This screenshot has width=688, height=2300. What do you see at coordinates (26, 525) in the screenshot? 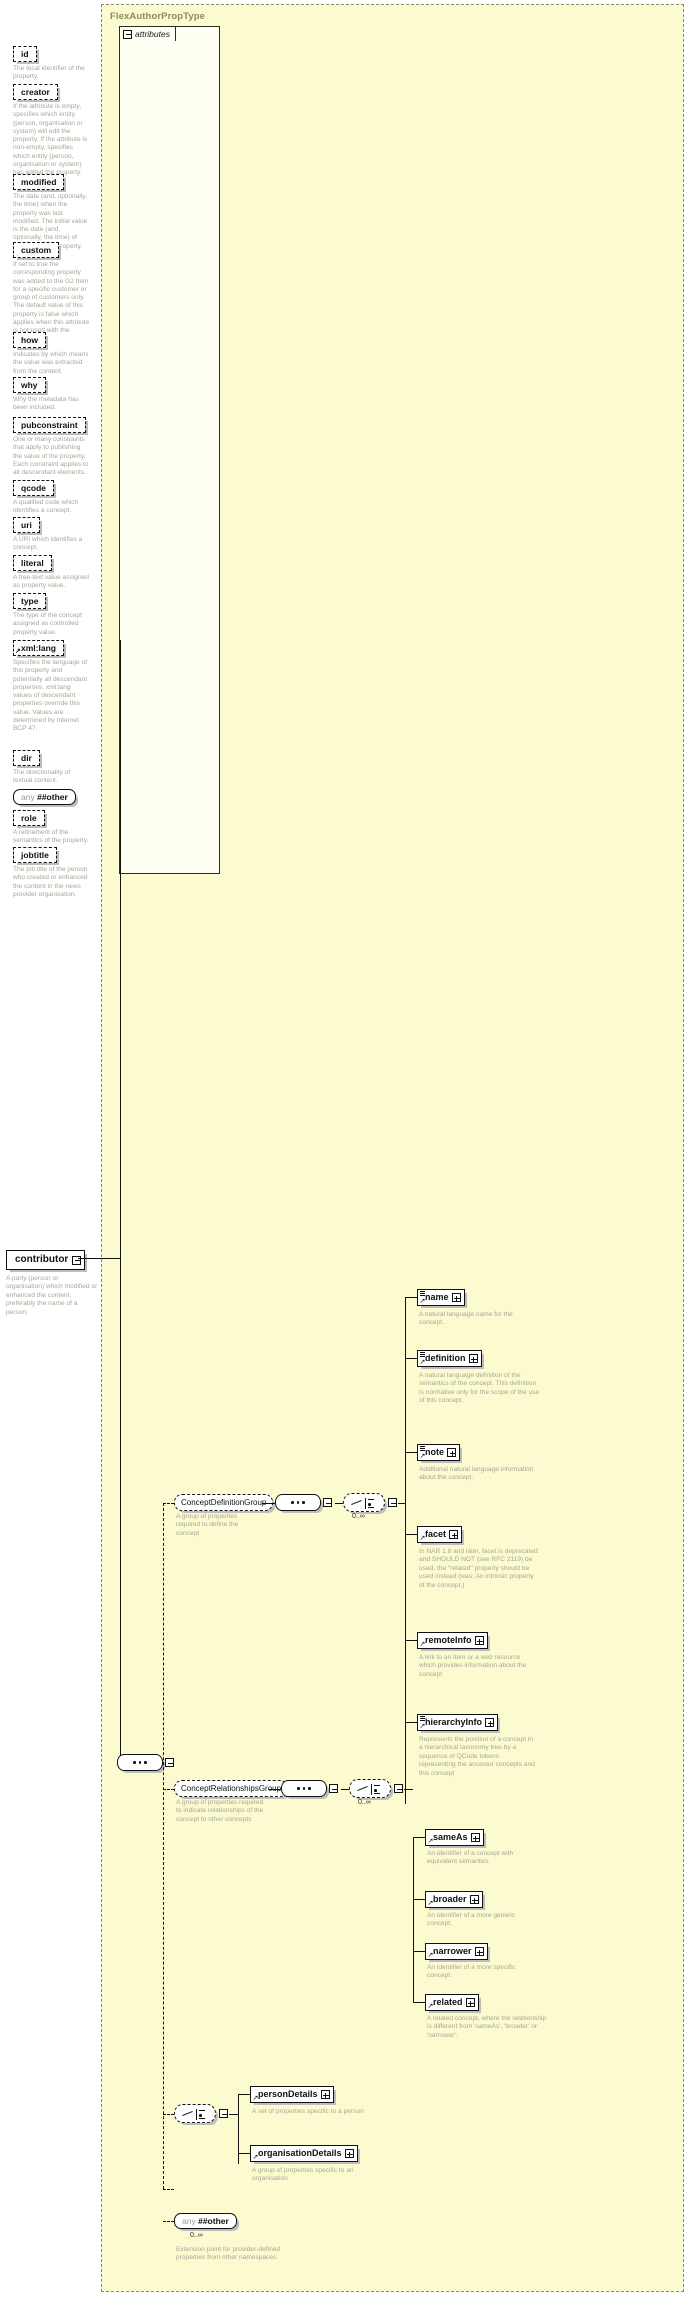
I see `attribute-chip: uri` at bounding box center [26, 525].